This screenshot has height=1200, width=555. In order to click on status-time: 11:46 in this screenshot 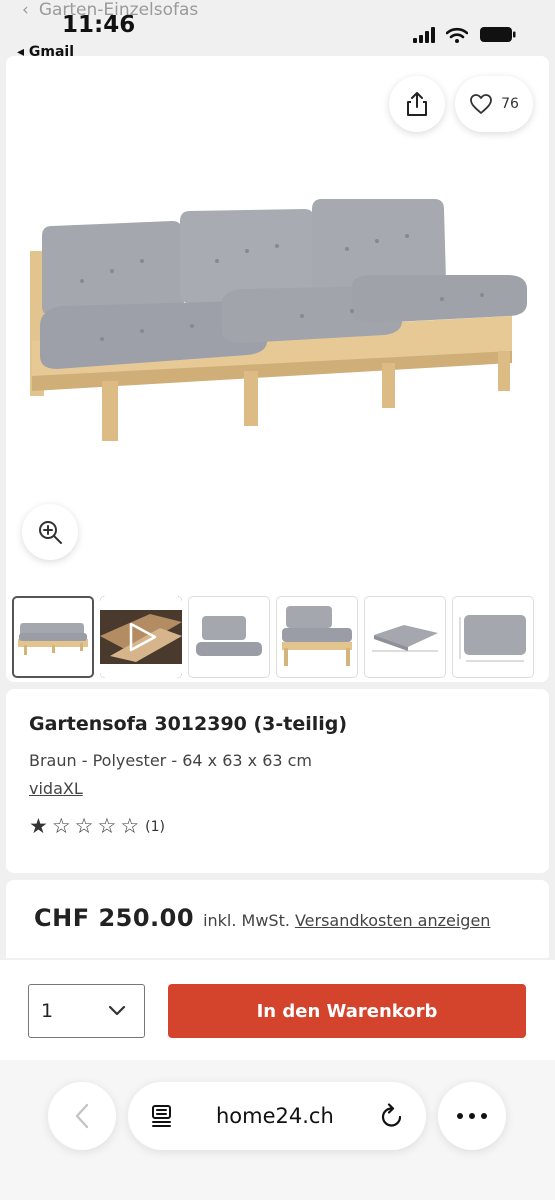, I will do `click(99, 25)`.